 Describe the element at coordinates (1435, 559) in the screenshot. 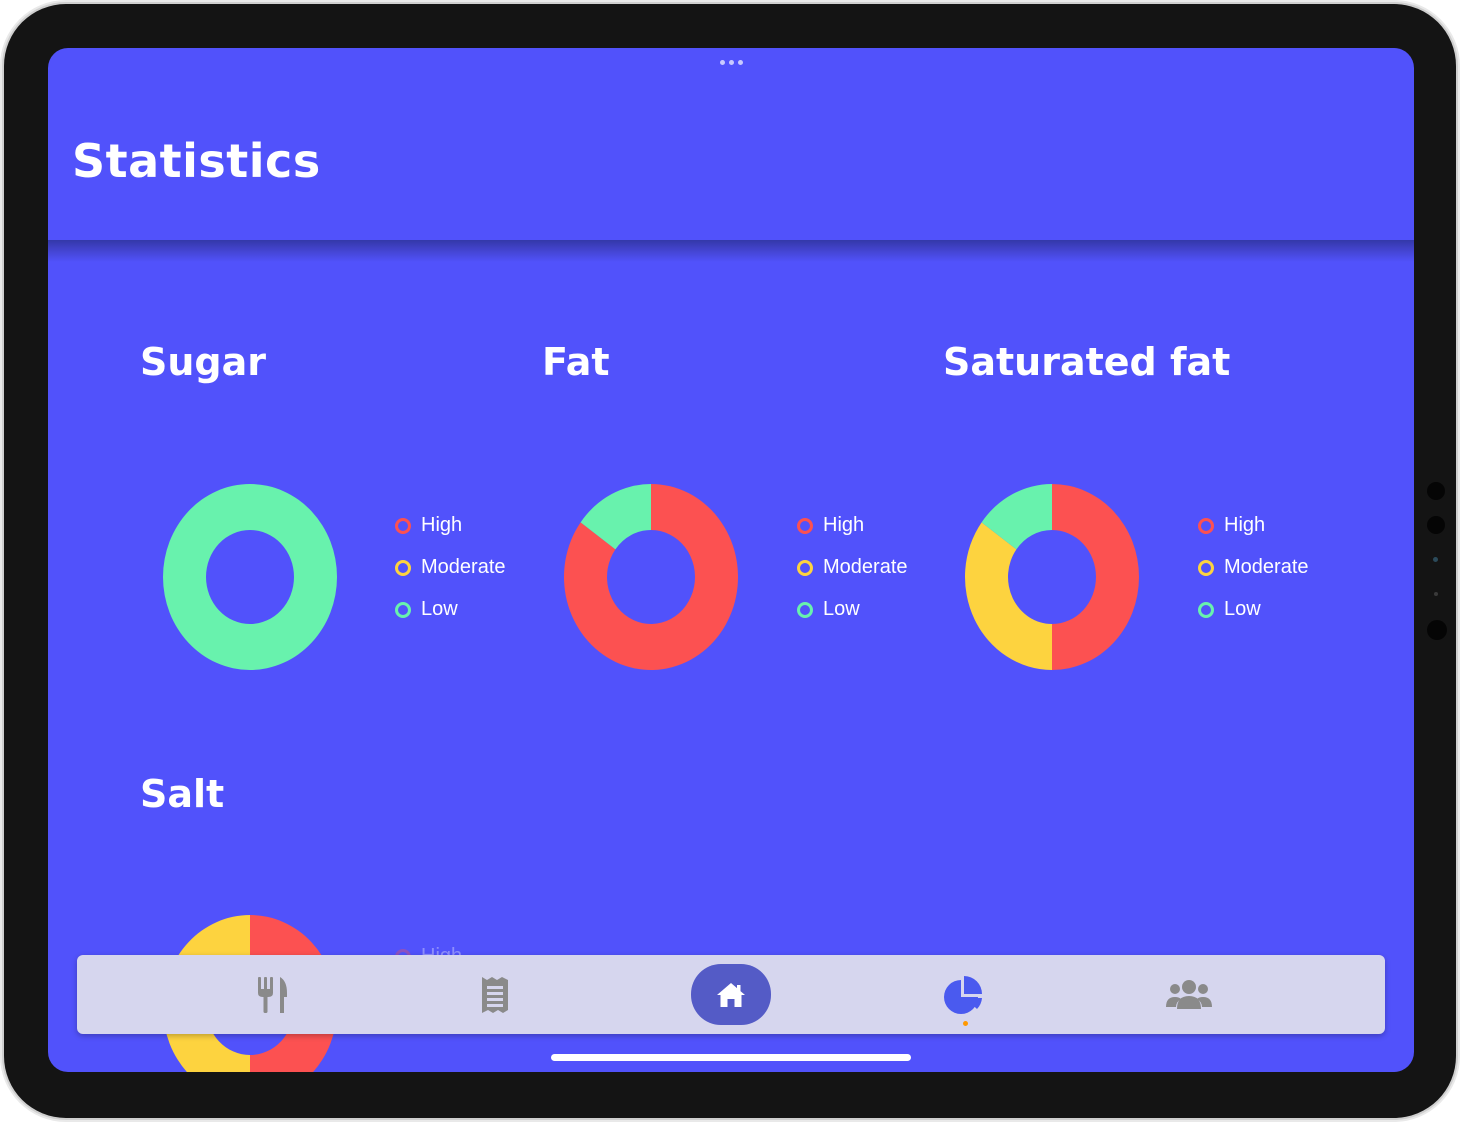

I see `camera-dot` at that location.